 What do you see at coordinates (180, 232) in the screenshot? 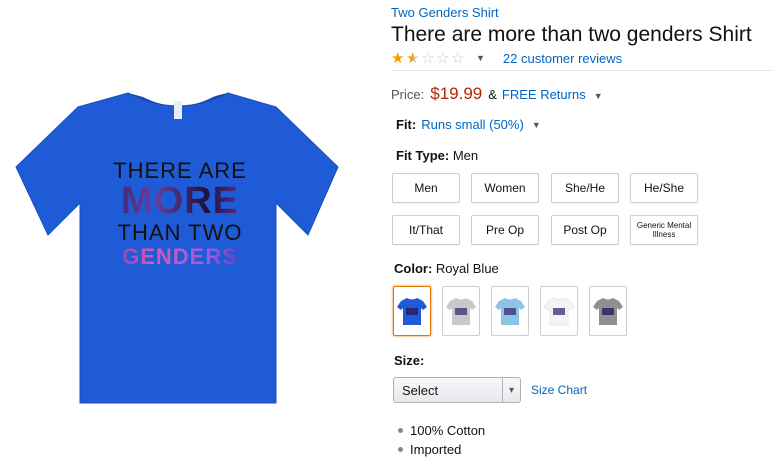
I see `shirt-text-line-3: THAN TWO` at bounding box center [180, 232].